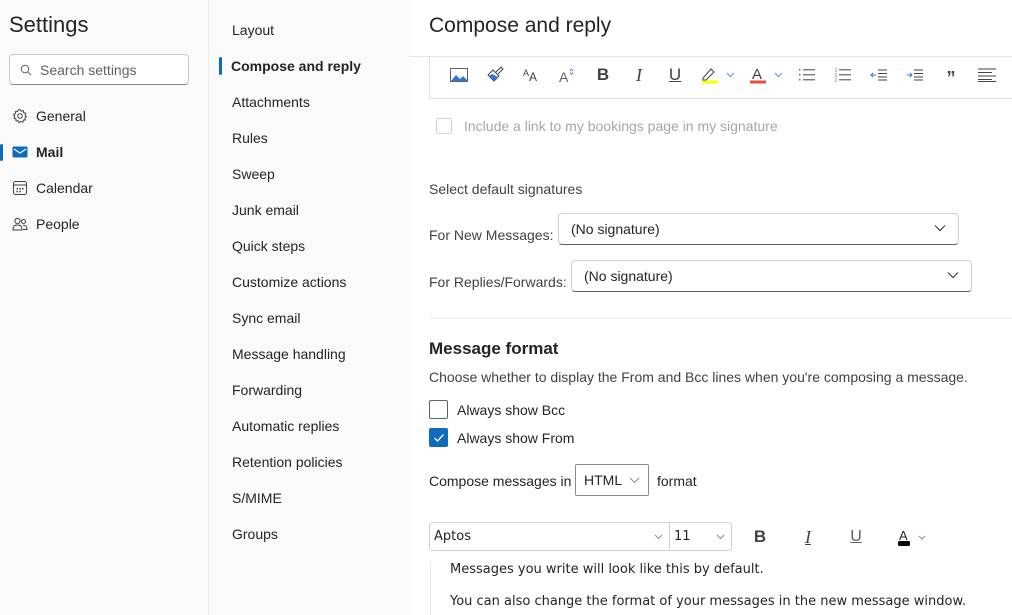  What do you see at coordinates (100, 116) in the screenshot?
I see `category-general: General` at bounding box center [100, 116].